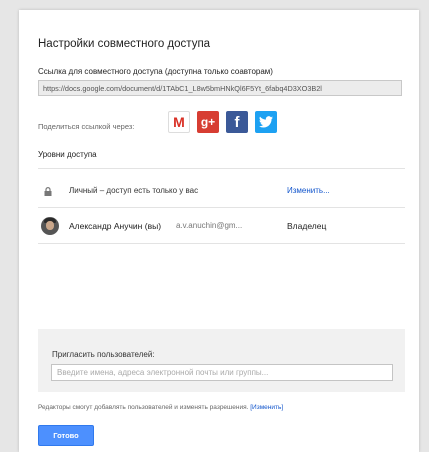 Image resolution: width=429 pixels, height=452 pixels. I want to click on share-via-label: Поделиться ссылкой через:, so click(86, 126).